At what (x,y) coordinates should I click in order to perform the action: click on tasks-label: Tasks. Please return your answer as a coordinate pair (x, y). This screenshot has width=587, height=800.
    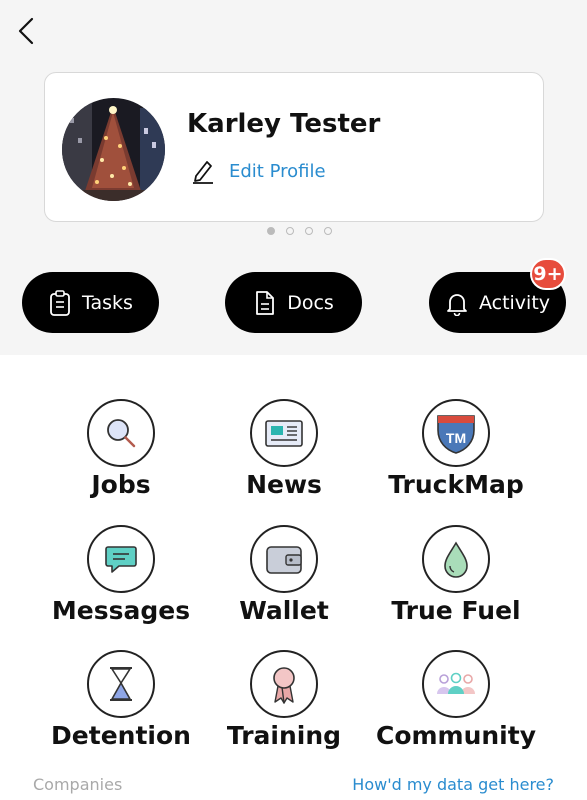
    Looking at the image, I should click on (107, 302).